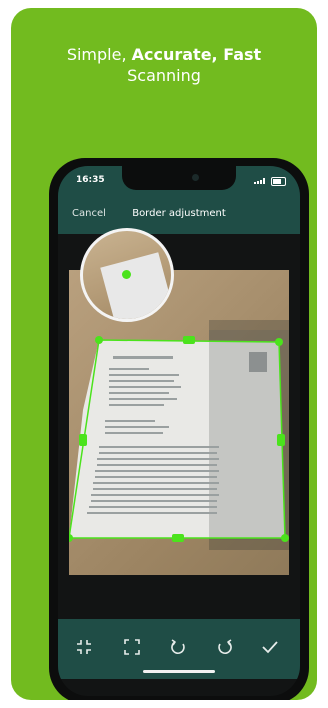 The height and width of the screenshot is (708, 328). I want to click on document-logo, so click(258, 362).